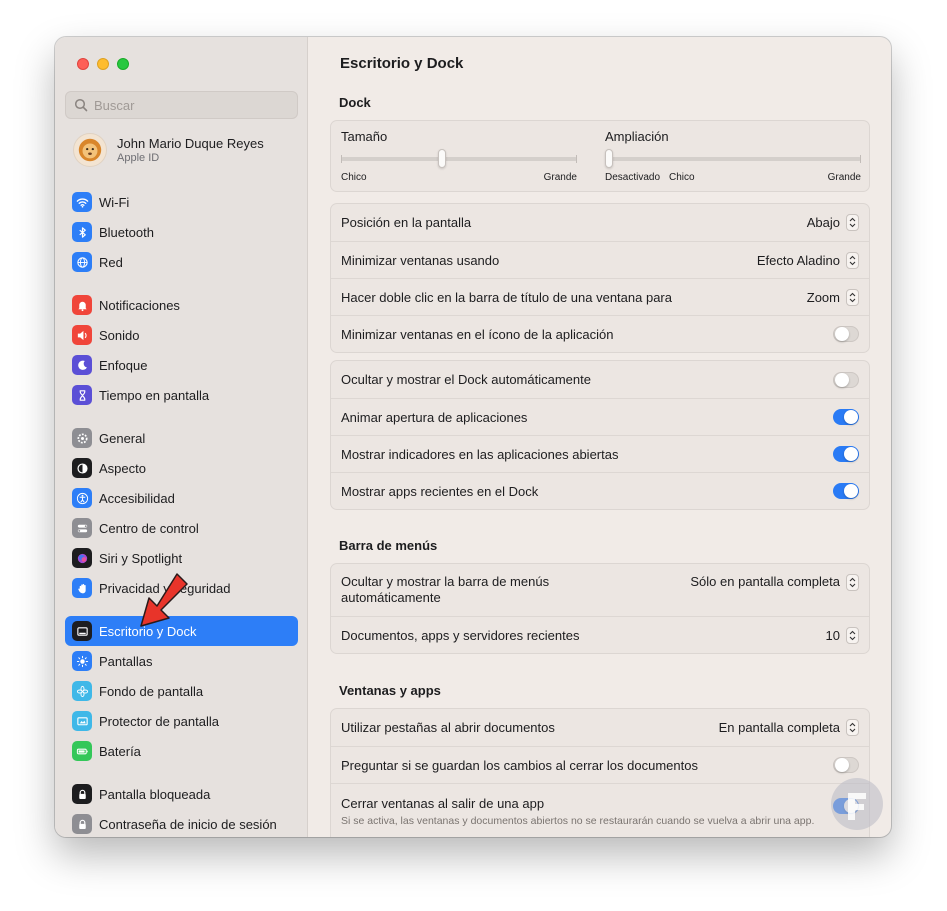 The height and width of the screenshot is (911, 947). I want to click on recent-items-value: 10, so click(833, 635).